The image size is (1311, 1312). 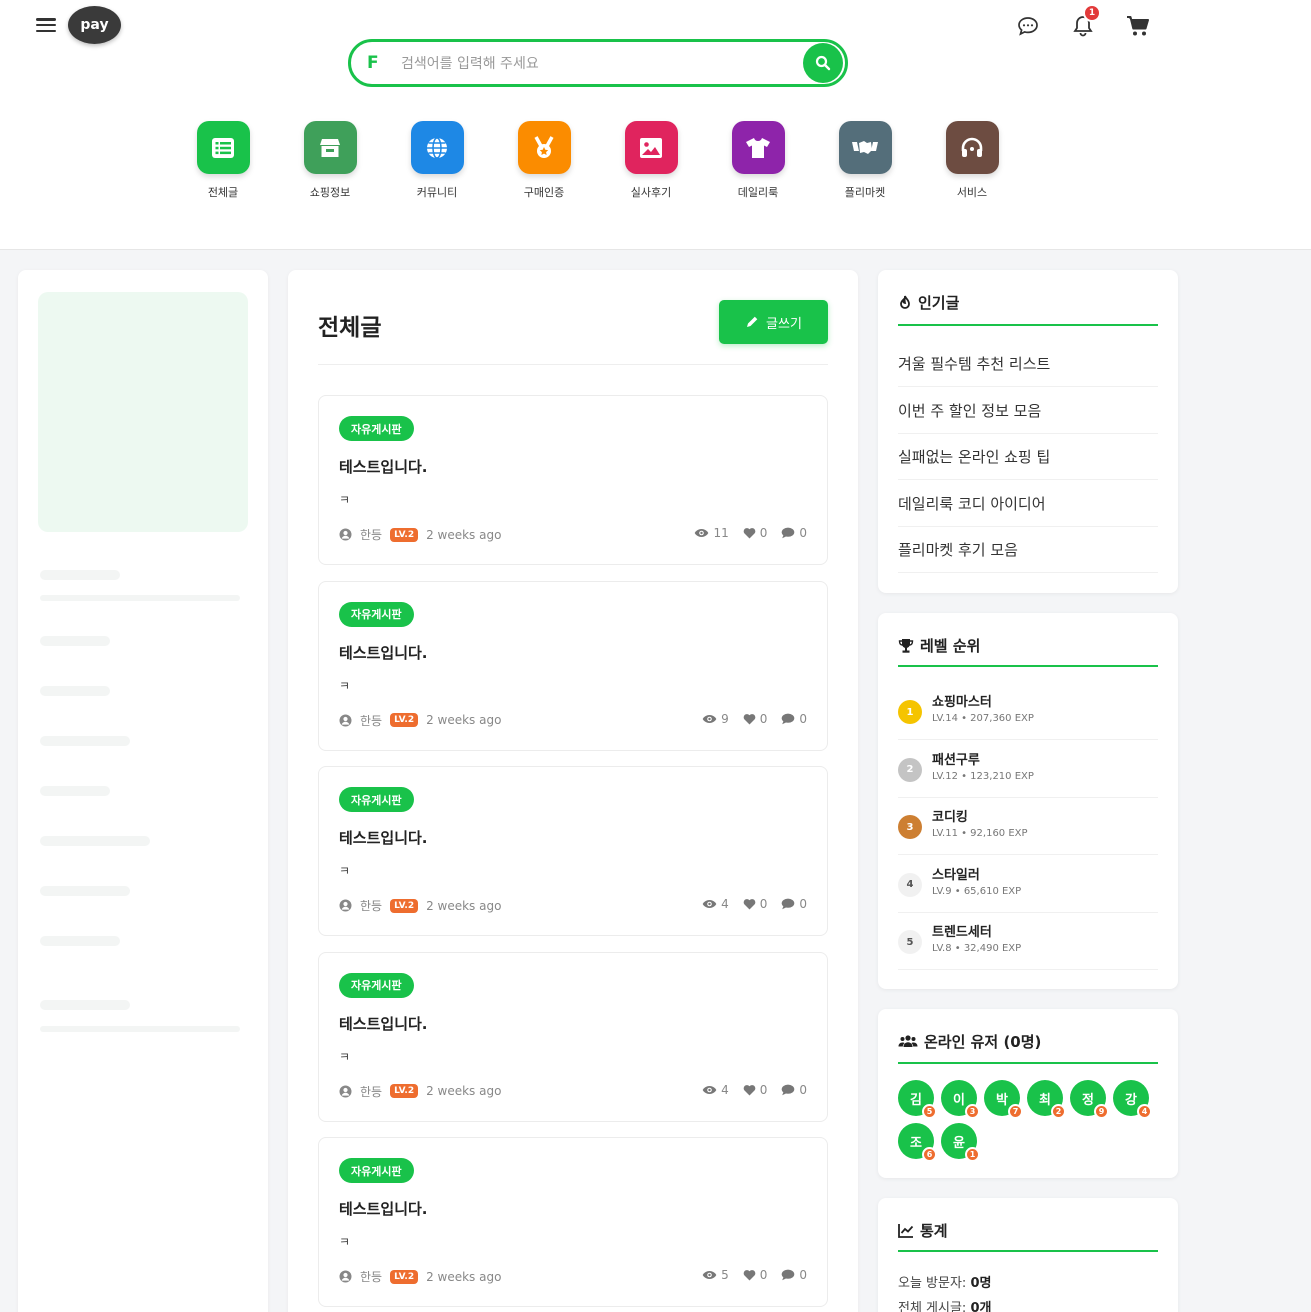 What do you see at coordinates (956, 760) in the screenshot?
I see `rank-username: 패션구루` at bounding box center [956, 760].